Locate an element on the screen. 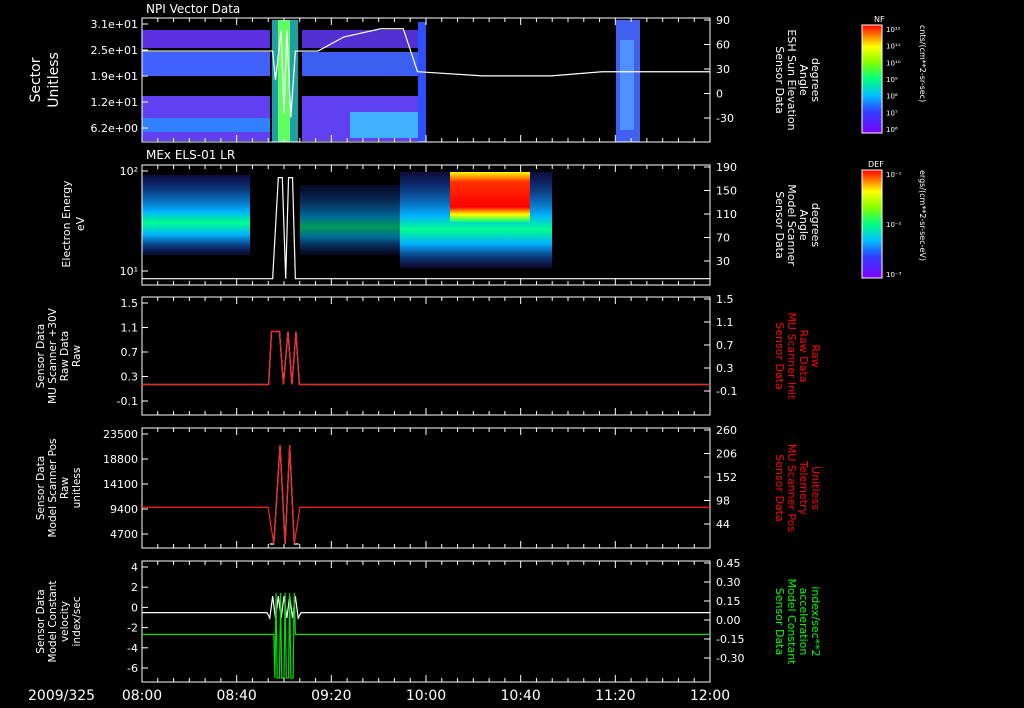 The image size is (1024, 708). right-label-raw: Sensor Data is located at coordinates (779, 355).